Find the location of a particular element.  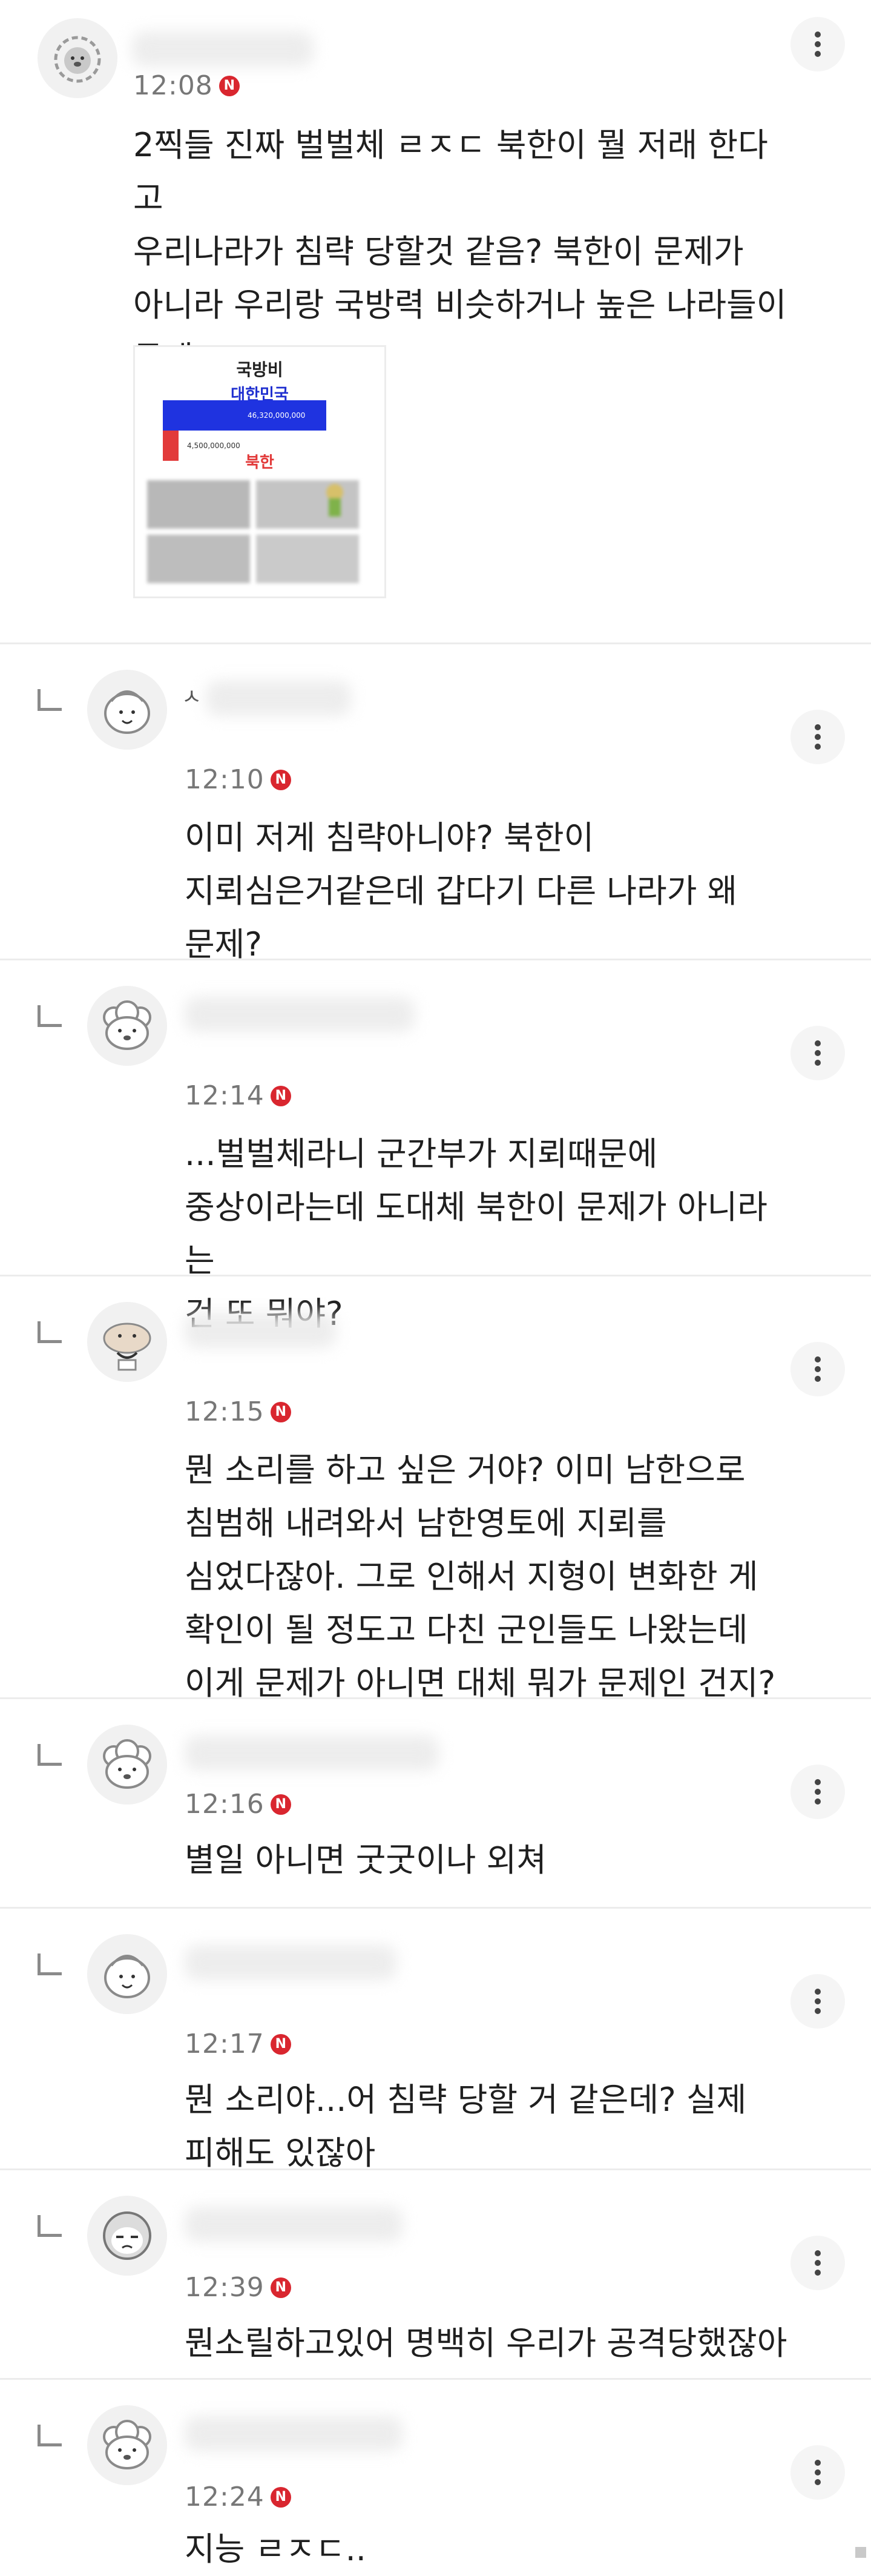

author-name: ㅅ is located at coordinates (192, 697).